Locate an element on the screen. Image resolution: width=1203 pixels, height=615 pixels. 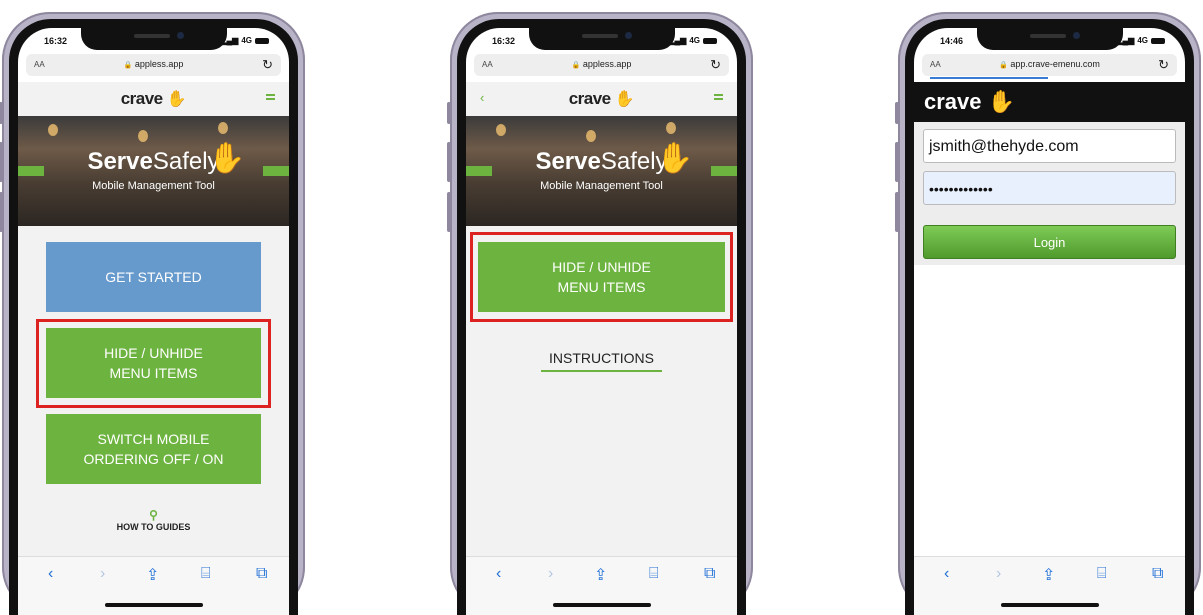
email-field: jsmith@thehyde.com is located at coordinates (1049, 146).